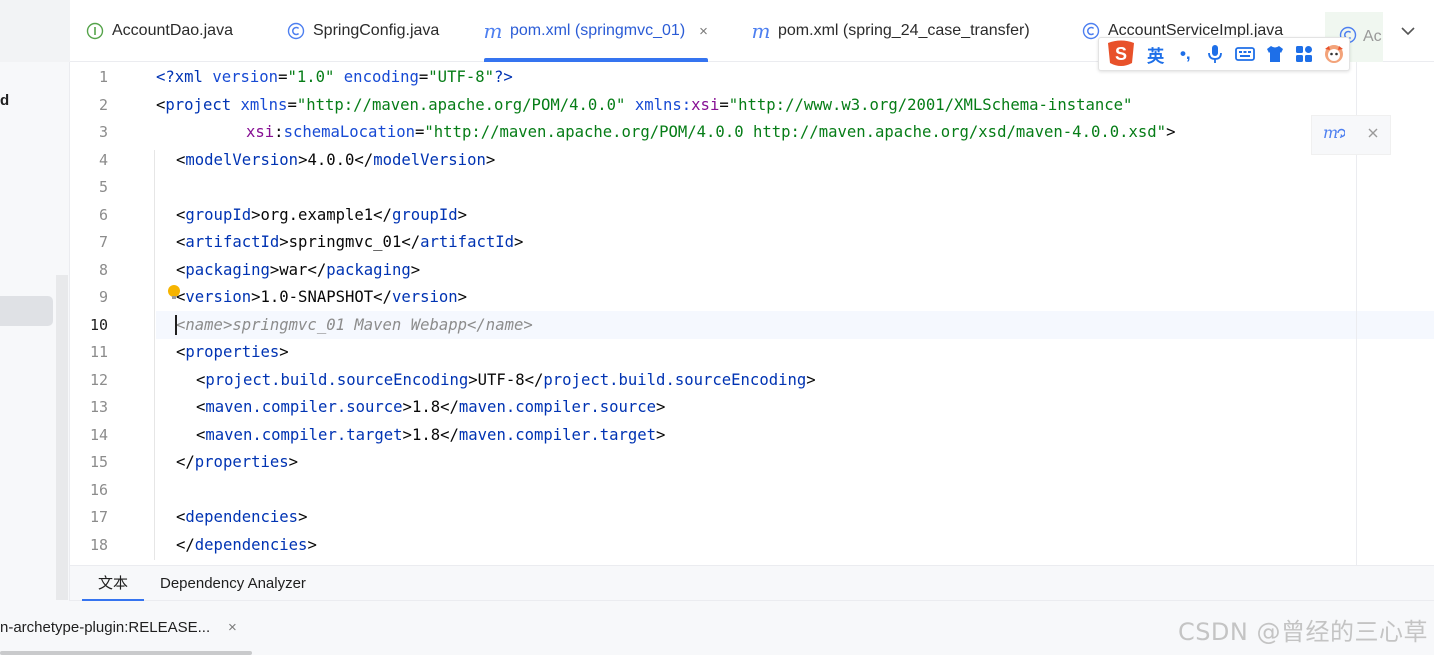 The width and height of the screenshot is (1434, 655). What do you see at coordinates (176, 325) in the screenshot?
I see `text-caret` at bounding box center [176, 325].